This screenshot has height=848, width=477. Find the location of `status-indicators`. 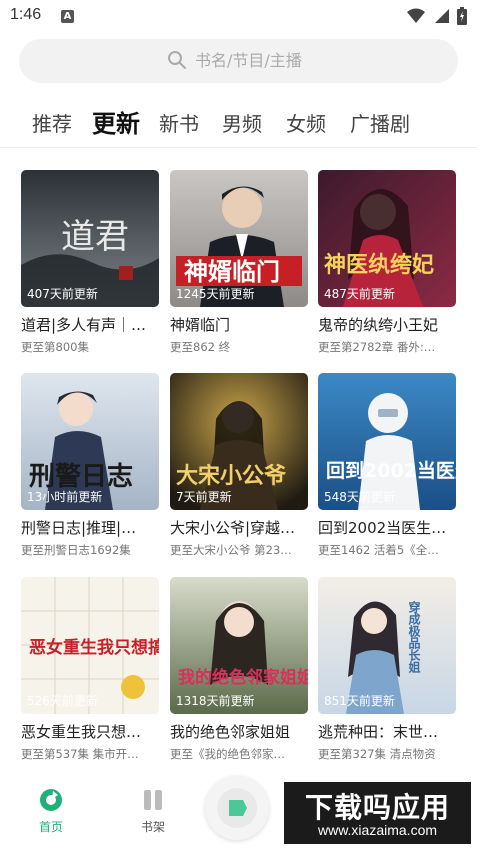

status-indicators is located at coordinates (437, 16).